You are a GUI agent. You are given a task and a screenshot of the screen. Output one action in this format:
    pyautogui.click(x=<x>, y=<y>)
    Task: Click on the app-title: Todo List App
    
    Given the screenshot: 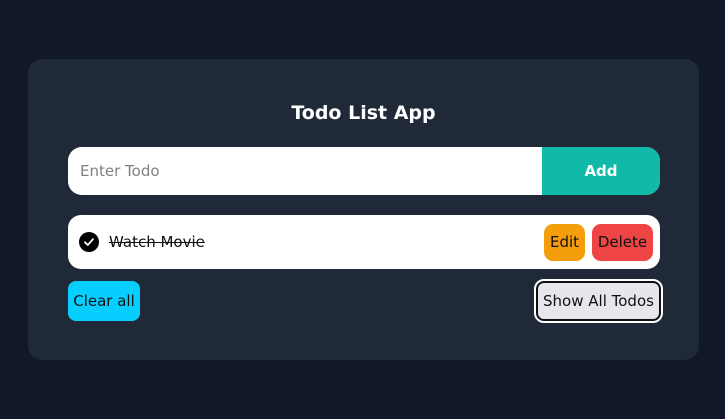 What is the action you would take?
    pyautogui.click(x=363, y=113)
    